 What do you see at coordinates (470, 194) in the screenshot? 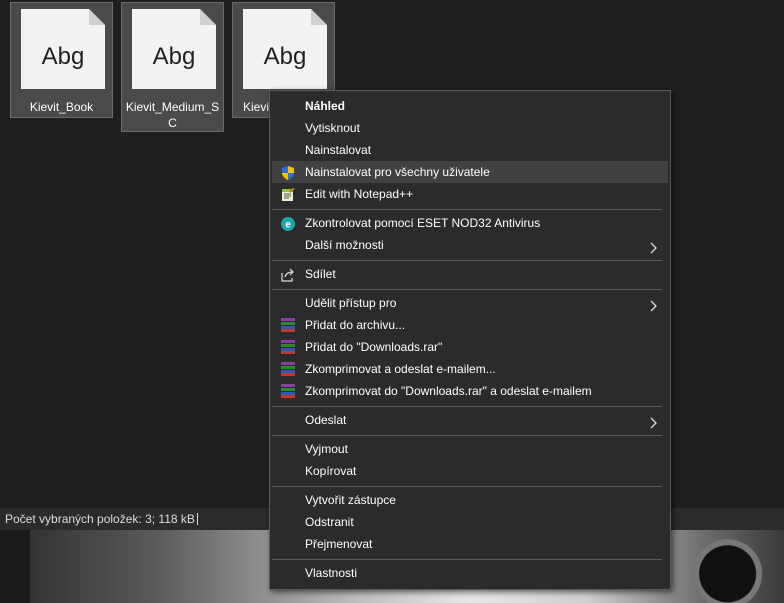
I see `menu-item-edit-notepadpp: Edit with Notepad++` at bounding box center [470, 194].